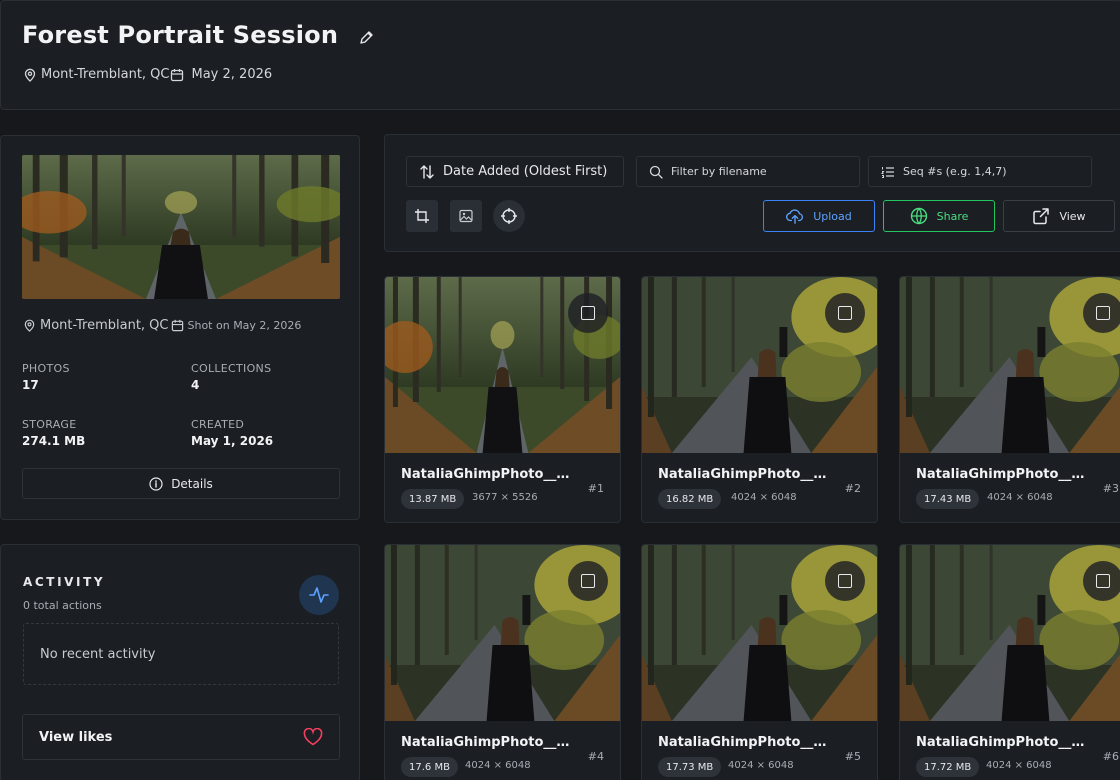  I want to click on share-label: Share, so click(952, 216).